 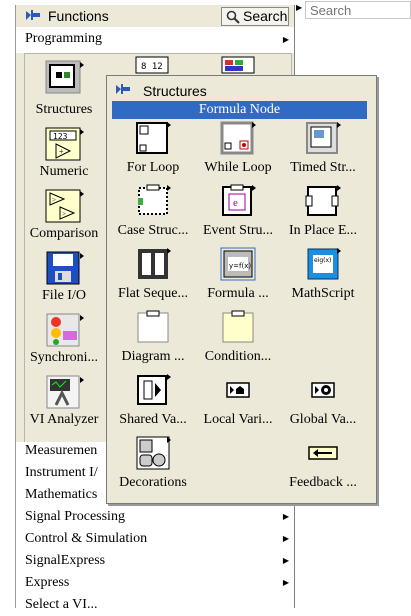 What do you see at coordinates (64, 77) in the screenshot?
I see `structures-icon` at bounding box center [64, 77].